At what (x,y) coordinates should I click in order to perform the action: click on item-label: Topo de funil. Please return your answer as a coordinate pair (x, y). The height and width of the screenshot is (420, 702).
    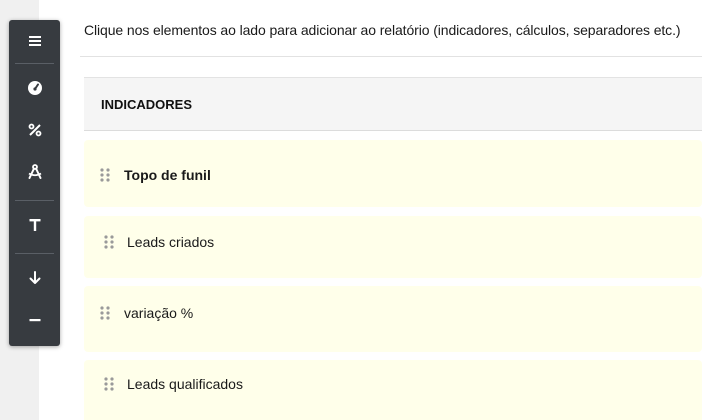
    Looking at the image, I should click on (167, 175).